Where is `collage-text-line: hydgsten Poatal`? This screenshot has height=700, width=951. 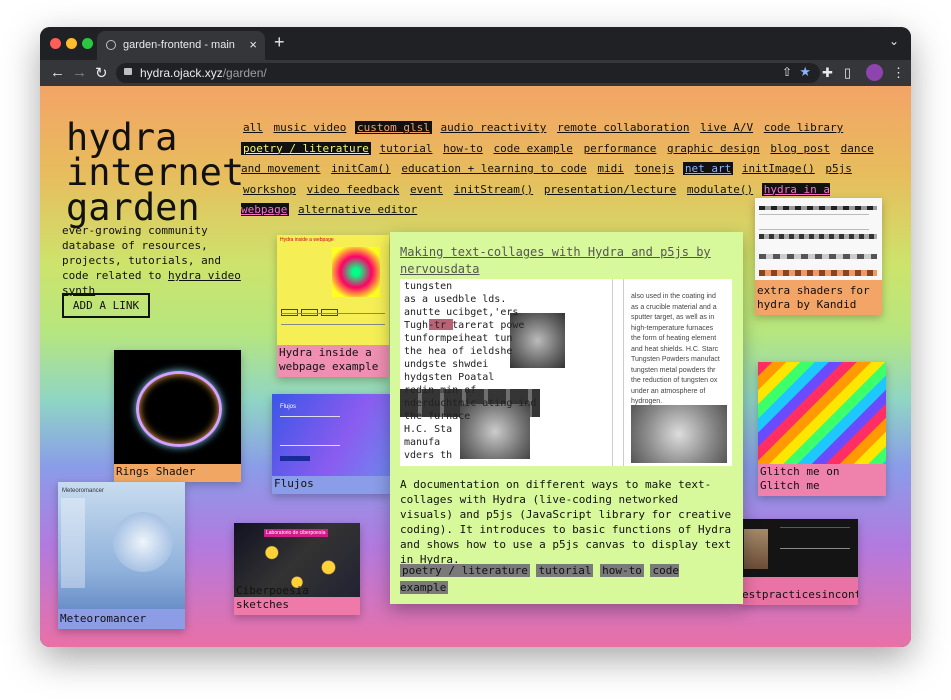 collage-text-line: hydgsten Poatal is located at coordinates (449, 377).